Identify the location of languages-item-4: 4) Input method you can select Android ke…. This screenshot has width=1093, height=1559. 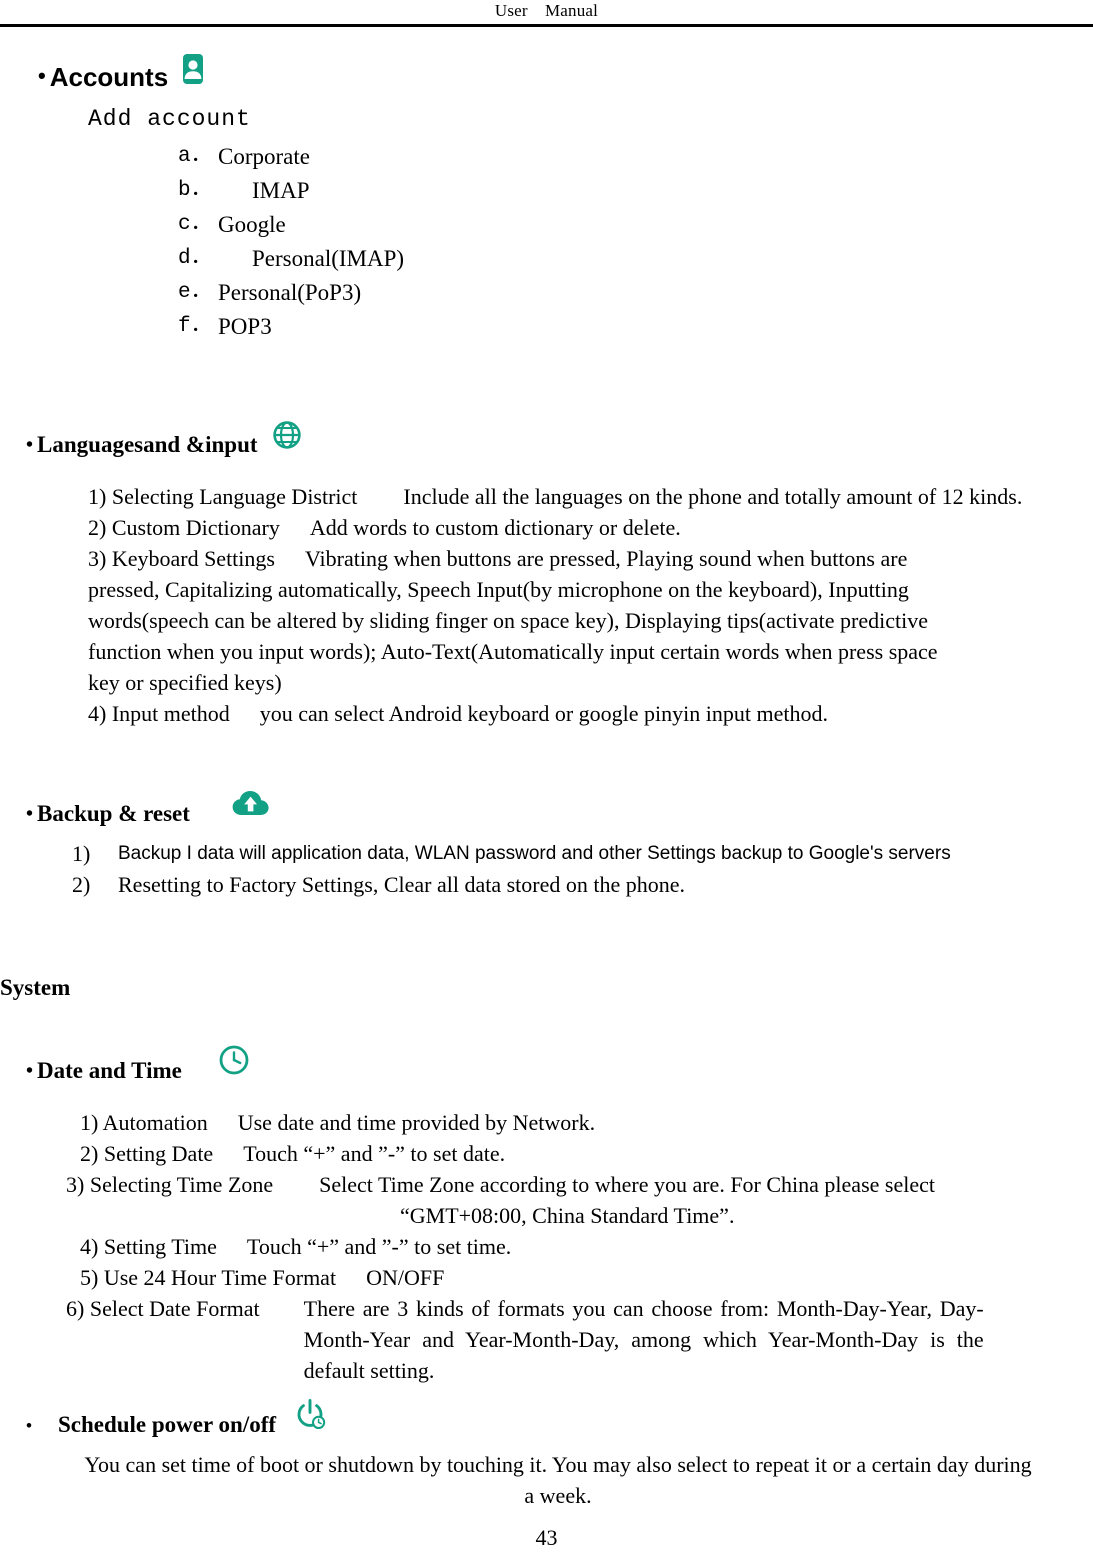
(590, 713).